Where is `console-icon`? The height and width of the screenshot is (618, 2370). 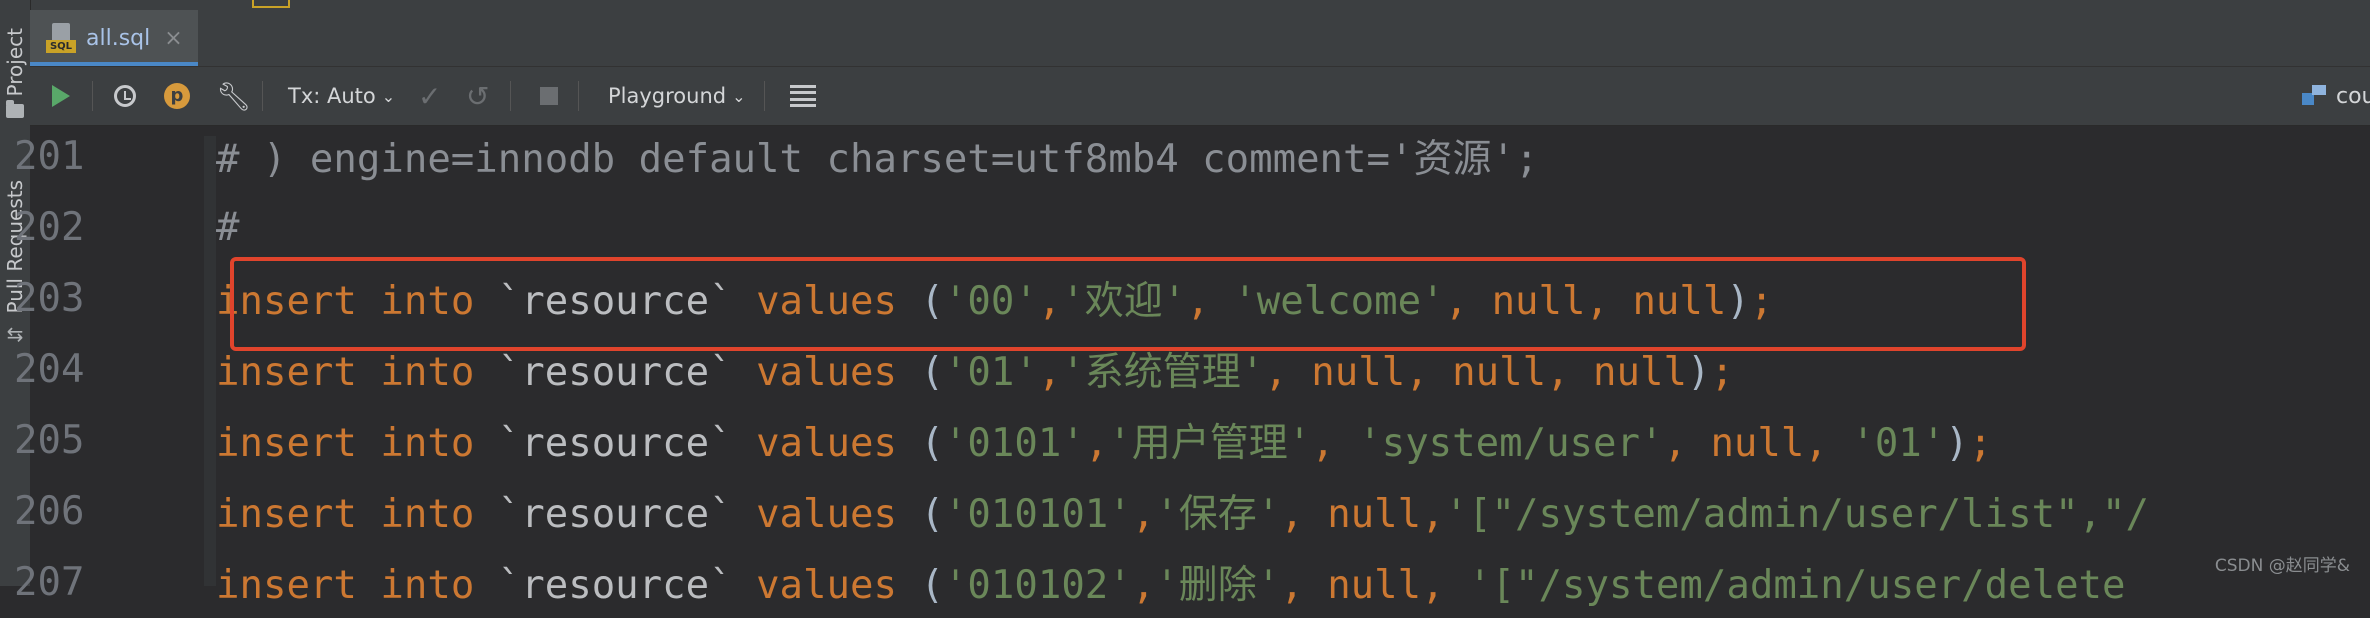
console-icon is located at coordinates (2315, 96).